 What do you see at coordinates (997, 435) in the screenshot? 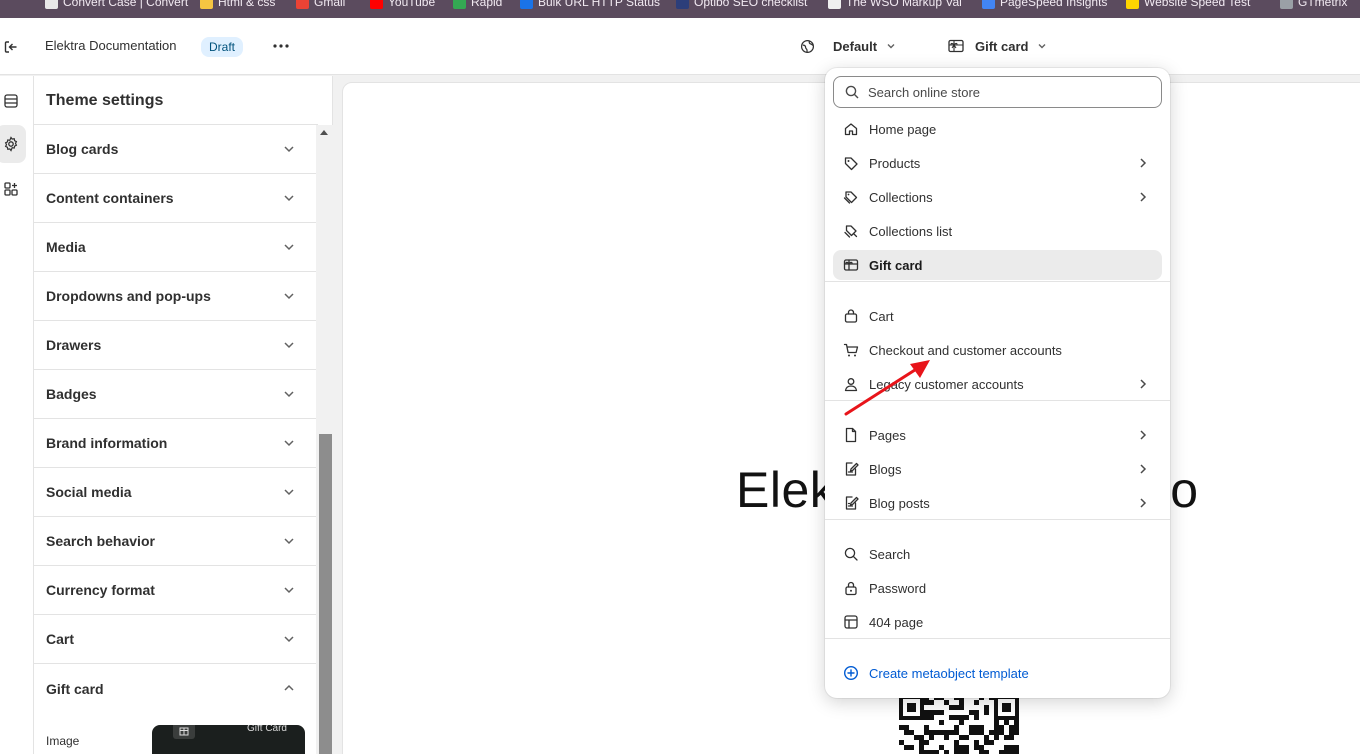
I see `menu-item-page: Pages` at bounding box center [997, 435].